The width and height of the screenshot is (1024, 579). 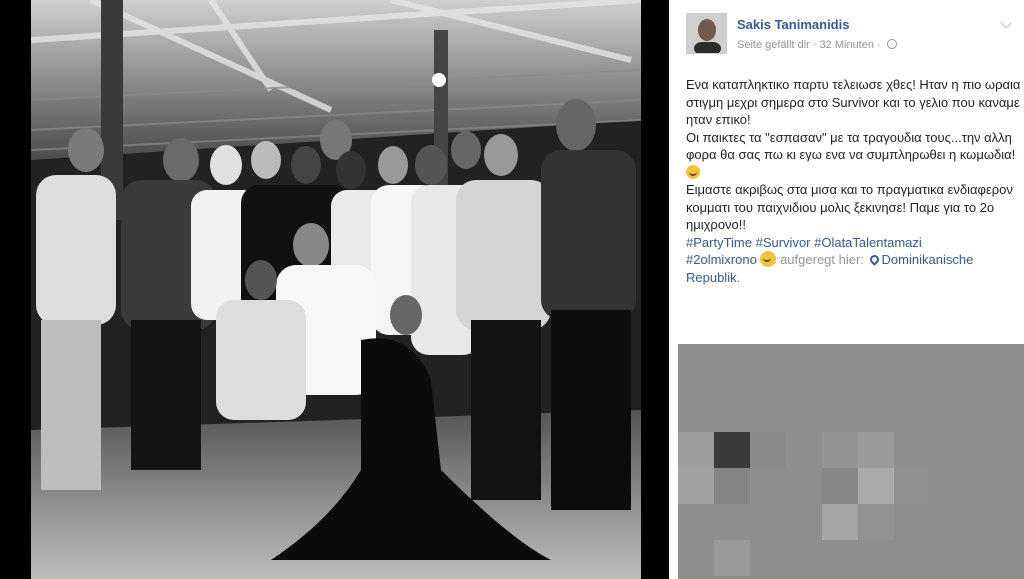 I want to click on blurred-content, so click(x=851, y=461).